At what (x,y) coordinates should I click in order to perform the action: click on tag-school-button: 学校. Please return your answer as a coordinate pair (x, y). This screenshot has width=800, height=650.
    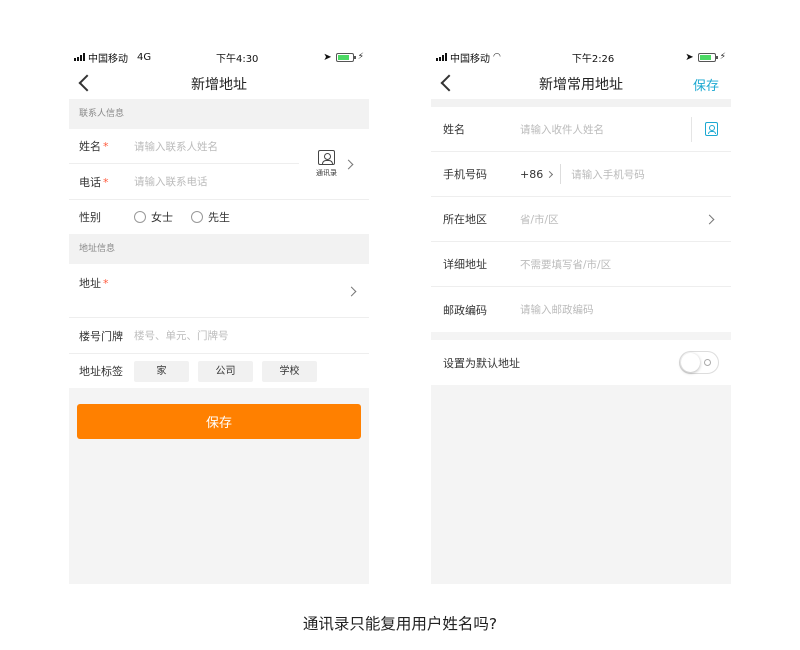
    Looking at the image, I should click on (289, 371).